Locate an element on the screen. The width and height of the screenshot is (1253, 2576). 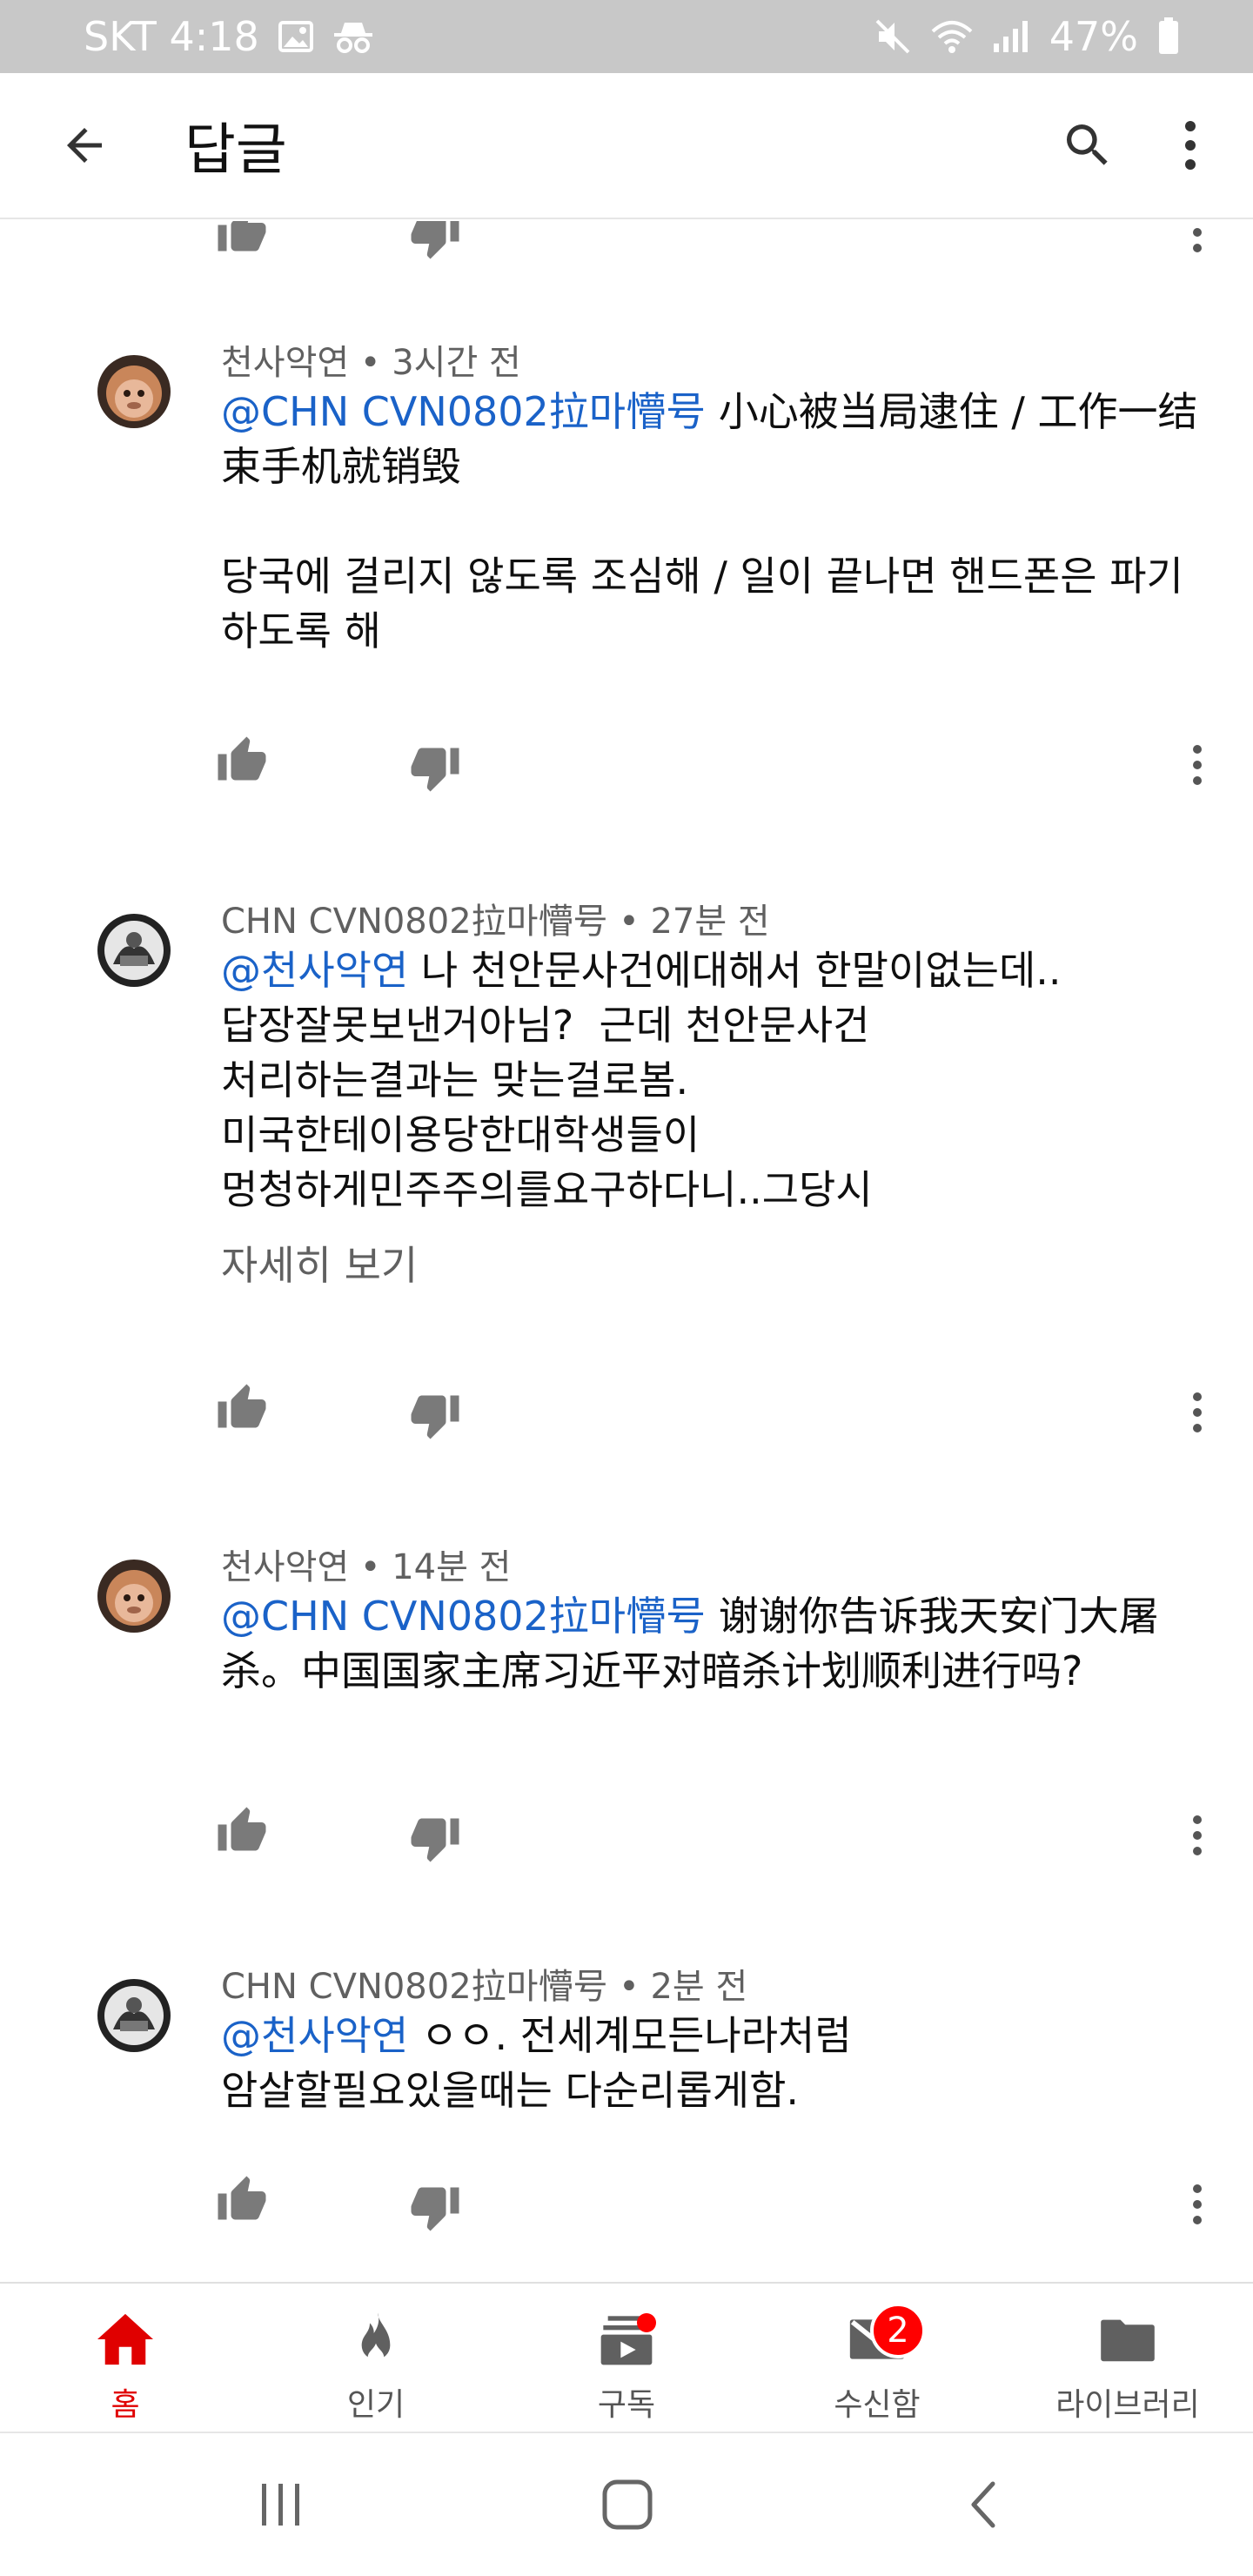
comment-meta: 천사악연 • 3시간 전 is located at coordinates (371, 363).